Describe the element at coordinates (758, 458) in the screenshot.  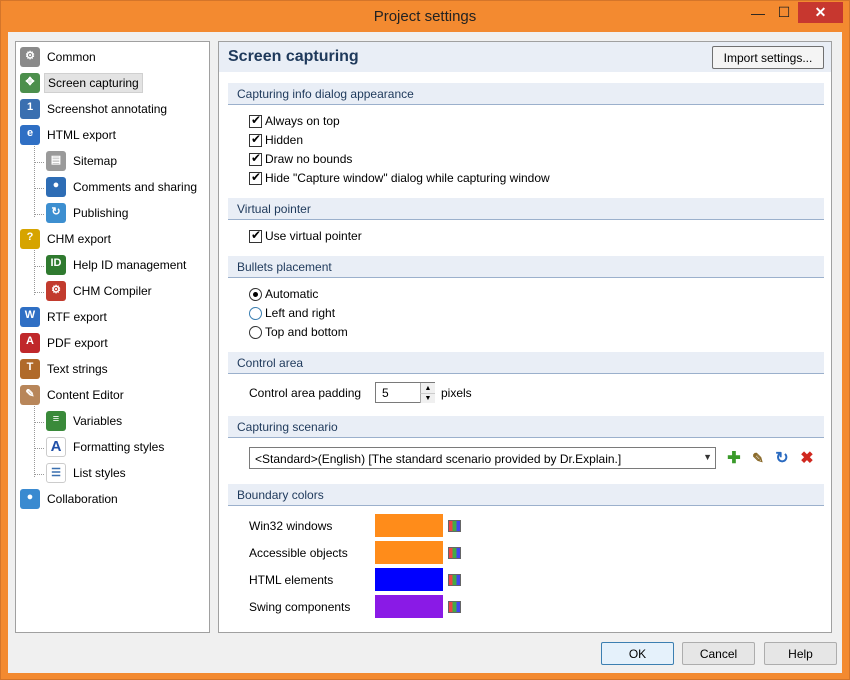
I see `edit-scenario-icon: ✎` at that location.